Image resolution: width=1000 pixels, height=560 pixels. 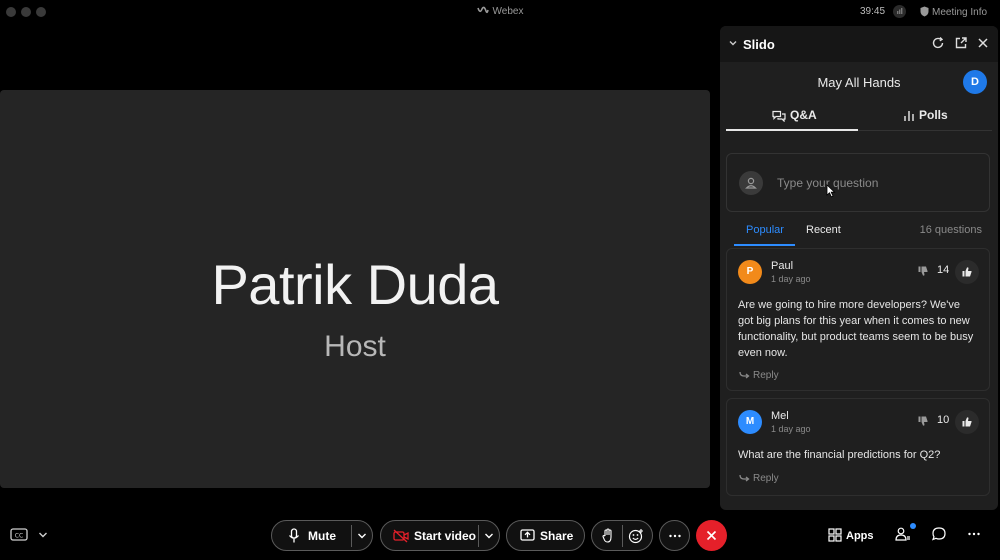 What do you see at coordinates (831, 191) in the screenshot?
I see `mouse-pointer-icon` at bounding box center [831, 191].